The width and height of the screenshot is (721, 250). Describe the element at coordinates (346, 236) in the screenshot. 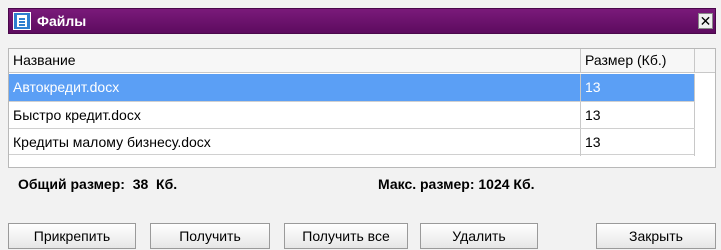

I see `get-all-button: Получить все` at that location.